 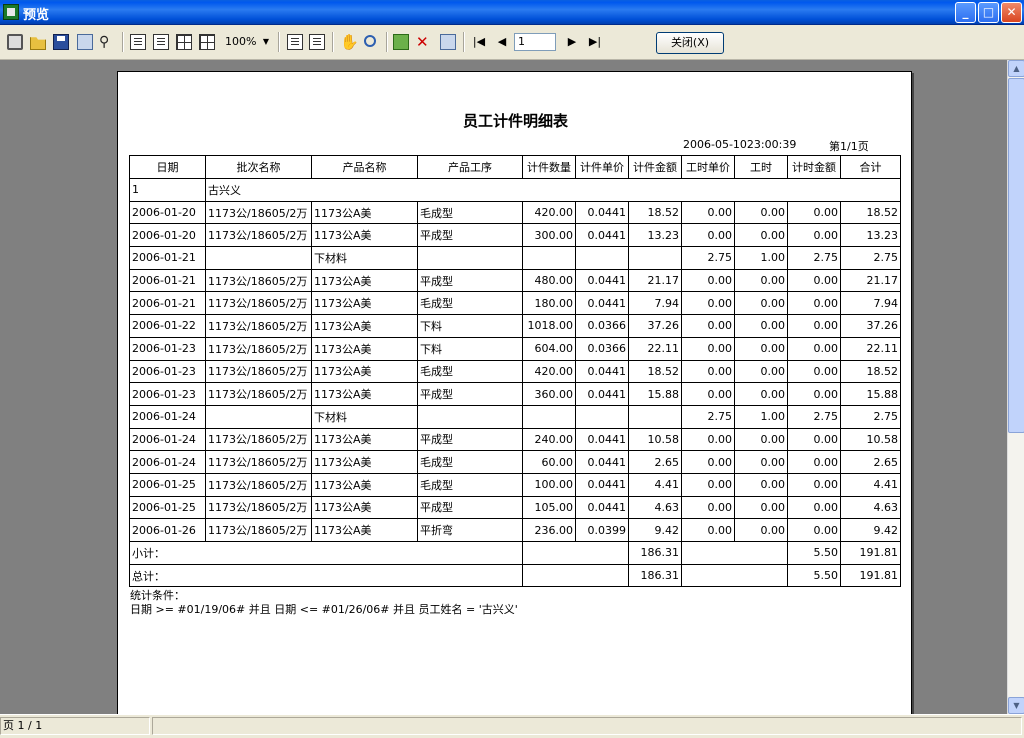 I want to click on multi-page-icon, so click(x=184, y=42).